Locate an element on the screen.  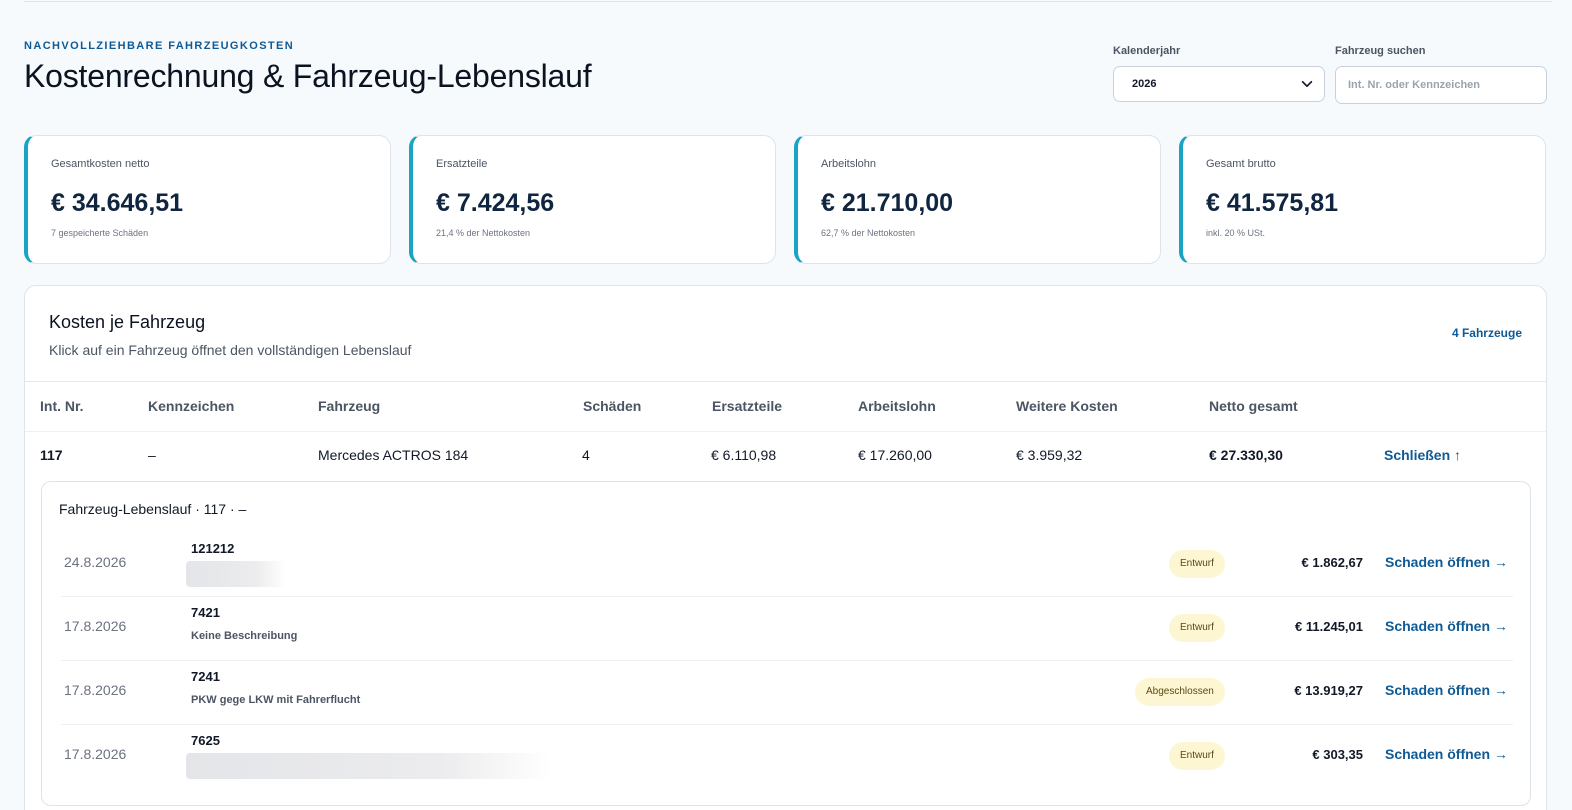
chevron-down-icon is located at coordinates (1307, 84).